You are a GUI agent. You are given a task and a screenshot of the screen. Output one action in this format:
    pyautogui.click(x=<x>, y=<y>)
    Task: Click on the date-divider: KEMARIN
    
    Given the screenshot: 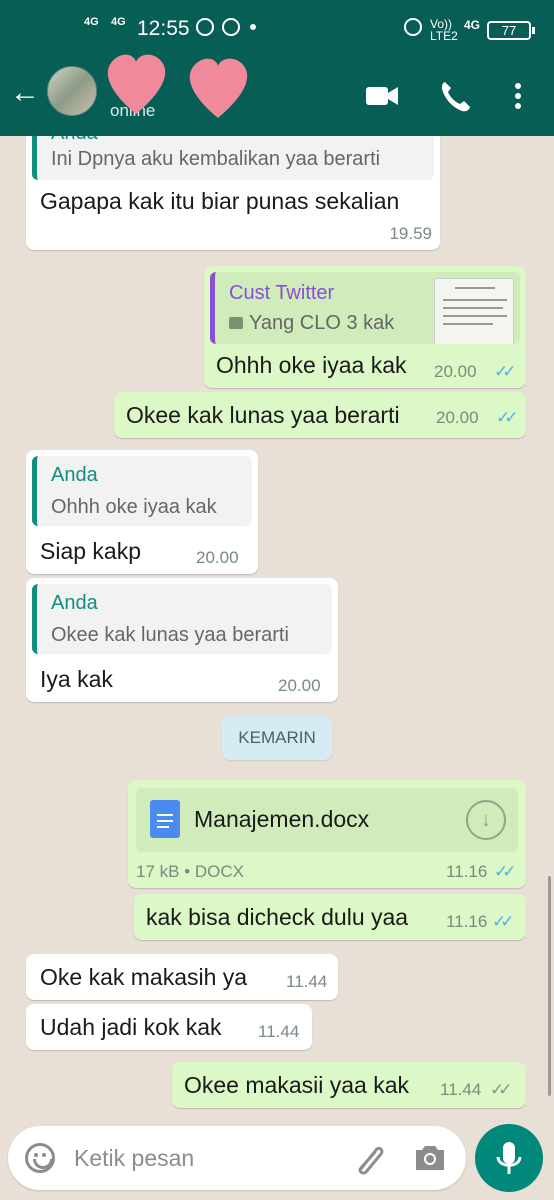 What is the action you would take?
    pyautogui.click(x=277, y=738)
    